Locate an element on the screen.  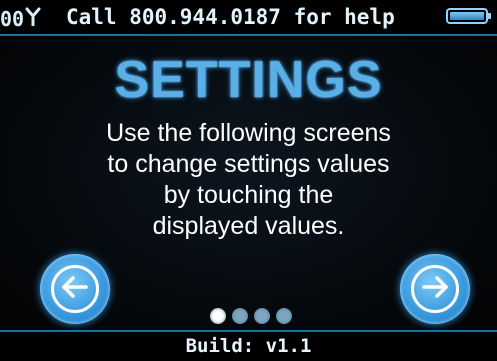
build-version-text: Build: v1.1 is located at coordinates (248, 346).